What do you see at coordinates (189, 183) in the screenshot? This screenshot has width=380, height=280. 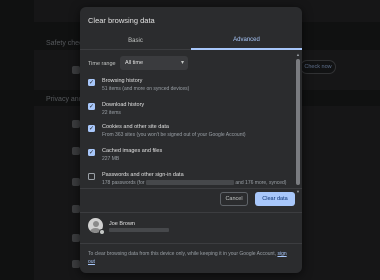 I see `redacted-sites` at bounding box center [189, 183].